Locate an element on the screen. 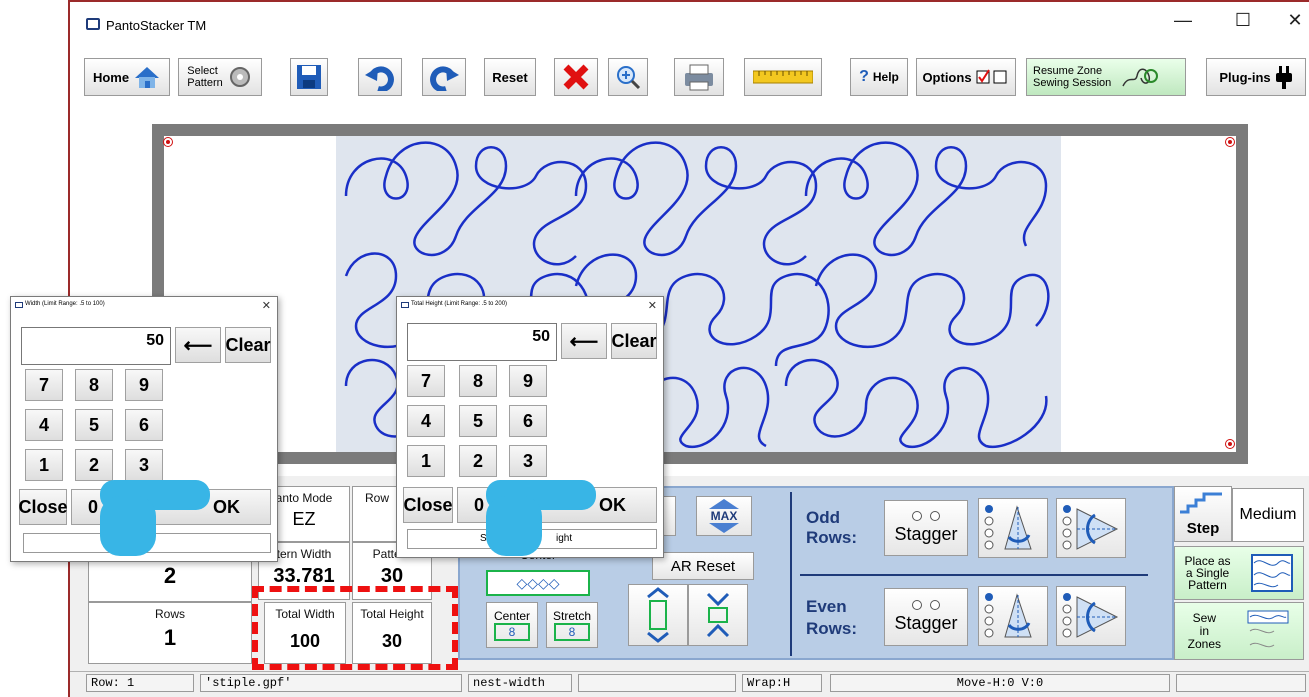 The width and height of the screenshot is (1309, 697). width-value-display: 50 is located at coordinates (96, 346).